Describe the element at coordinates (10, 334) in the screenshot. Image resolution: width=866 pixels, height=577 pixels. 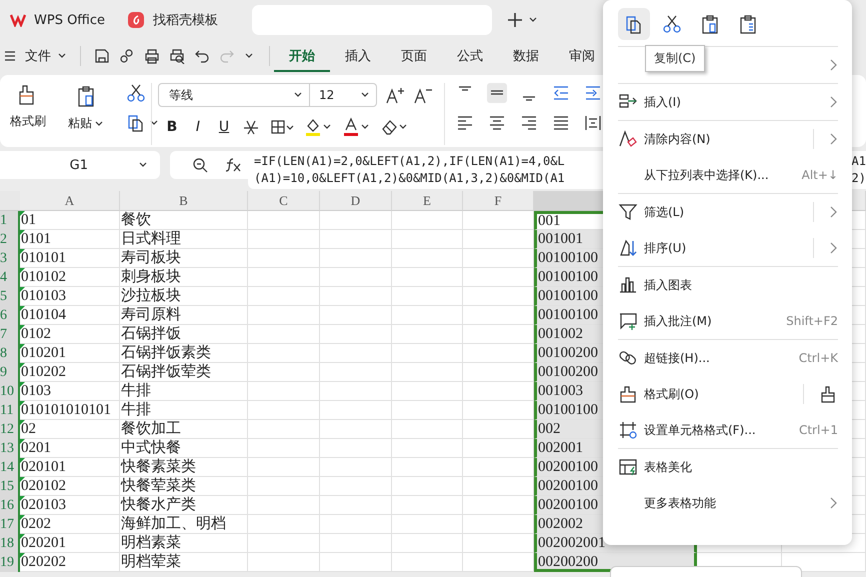
I see `row-header: 7` at that location.